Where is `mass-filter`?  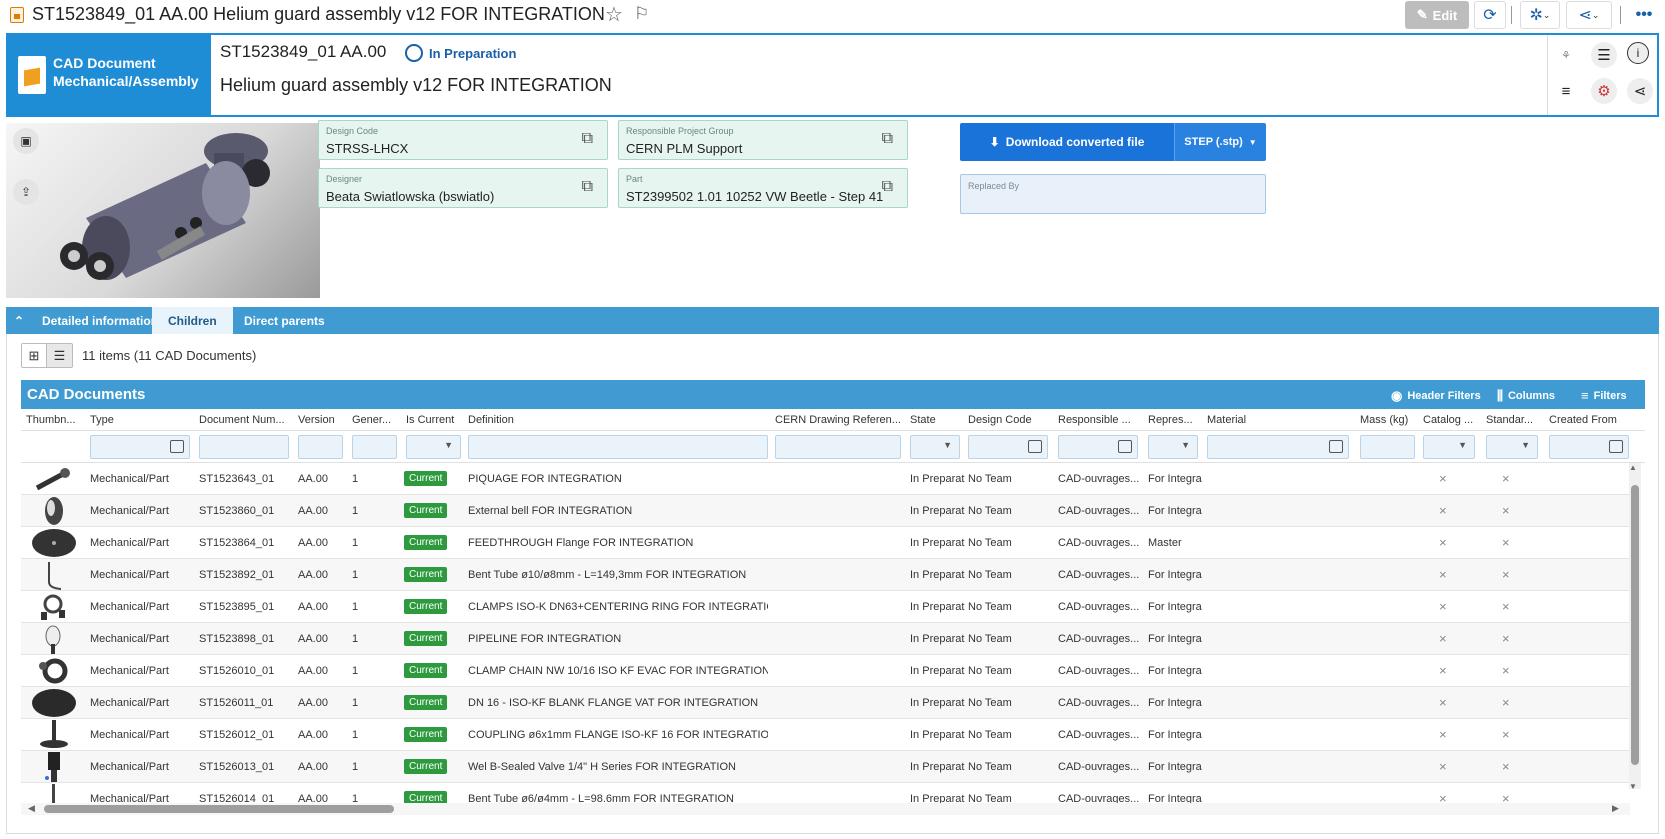
mass-filter is located at coordinates (1387, 447).